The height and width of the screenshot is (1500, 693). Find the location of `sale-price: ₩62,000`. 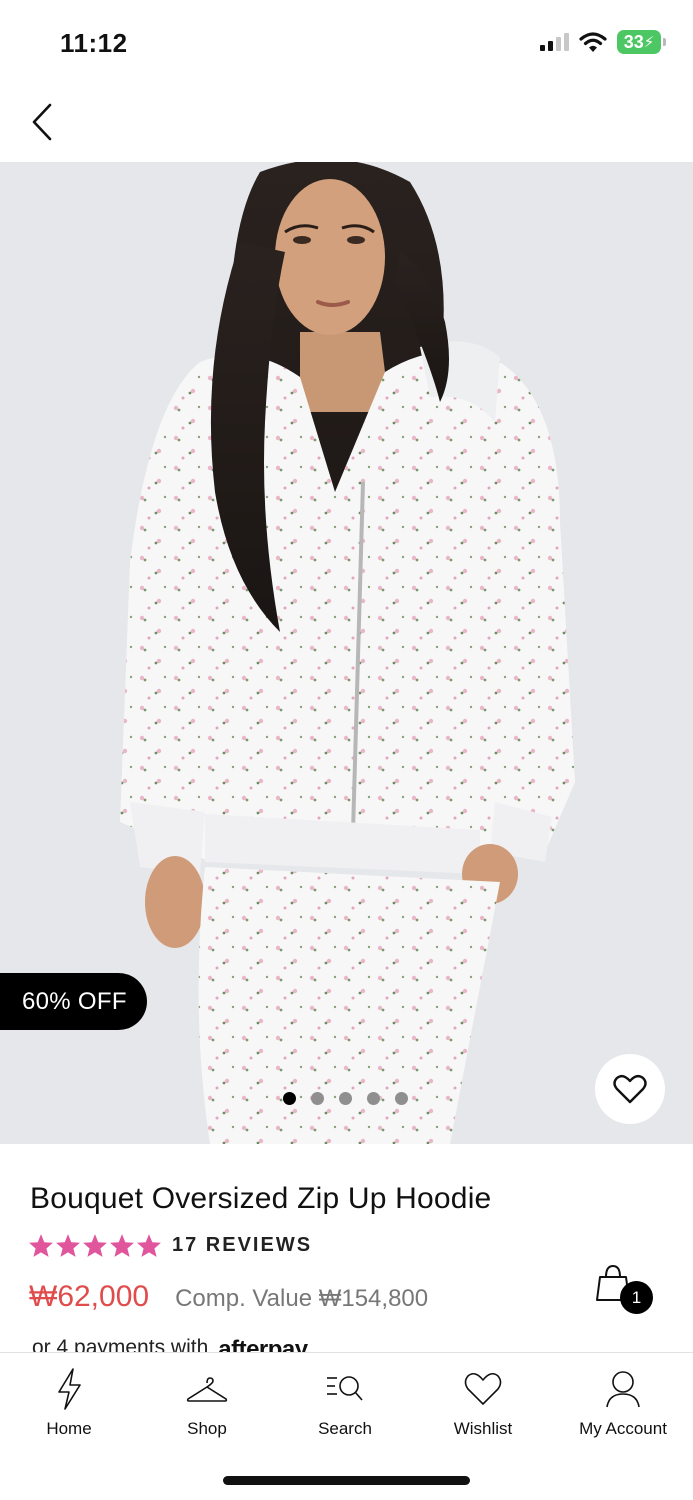

sale-price: ₩62,000 is located at coordinates (89, 1296).